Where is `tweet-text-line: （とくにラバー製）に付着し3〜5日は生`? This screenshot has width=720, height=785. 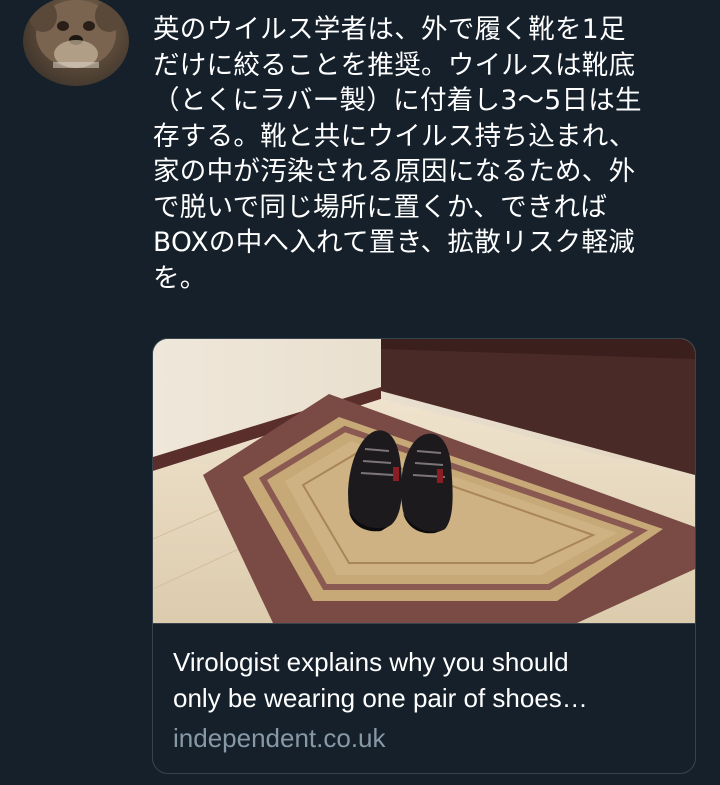 tweet-text-line: （とくにラバー製）に付着し3〜5日は生 is located at coordinates (397, 100).